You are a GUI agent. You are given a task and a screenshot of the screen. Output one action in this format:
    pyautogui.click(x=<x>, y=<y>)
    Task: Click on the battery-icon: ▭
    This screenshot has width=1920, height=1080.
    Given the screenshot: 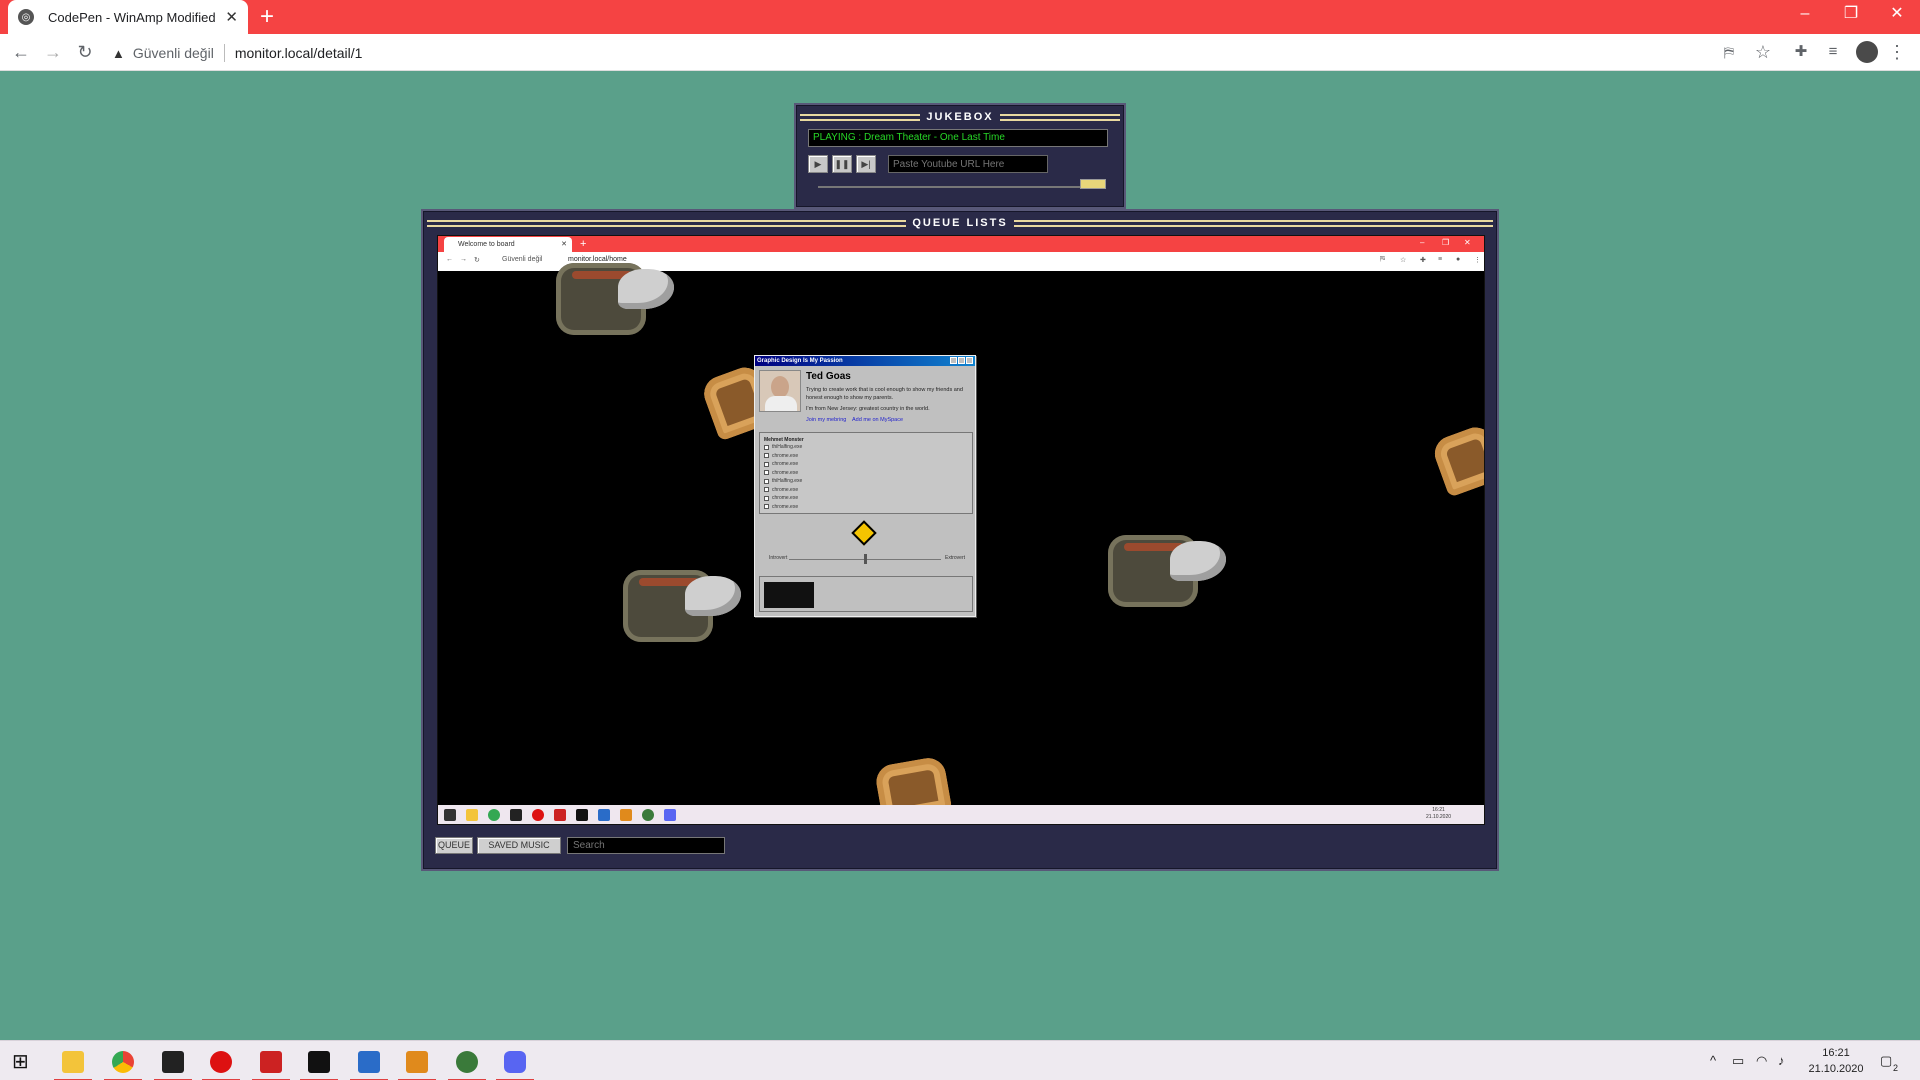 What is the action you would take?
    pyautogui.click(x=1738, y=1061)
    